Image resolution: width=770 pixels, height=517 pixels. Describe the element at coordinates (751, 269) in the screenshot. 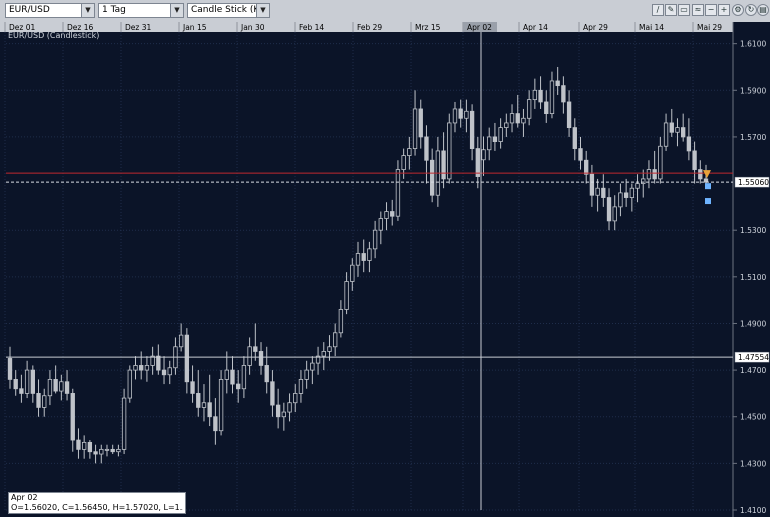

I see `y-axis-panel` at that location.